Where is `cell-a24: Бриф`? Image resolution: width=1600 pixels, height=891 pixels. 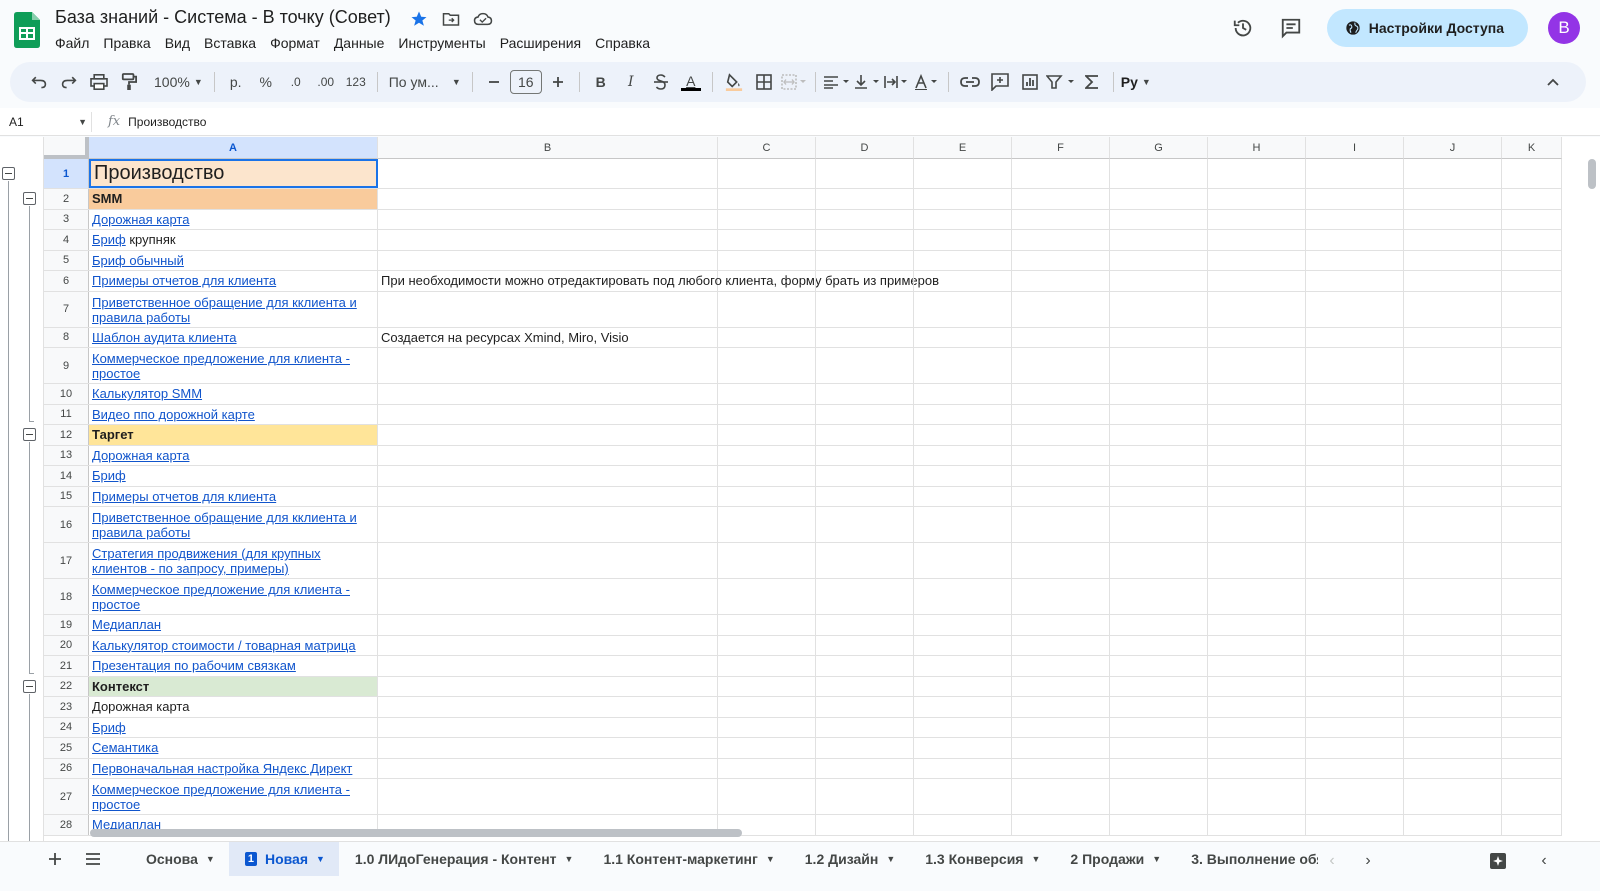
cell-a24: Бриф is located at coordinates (233, 727).